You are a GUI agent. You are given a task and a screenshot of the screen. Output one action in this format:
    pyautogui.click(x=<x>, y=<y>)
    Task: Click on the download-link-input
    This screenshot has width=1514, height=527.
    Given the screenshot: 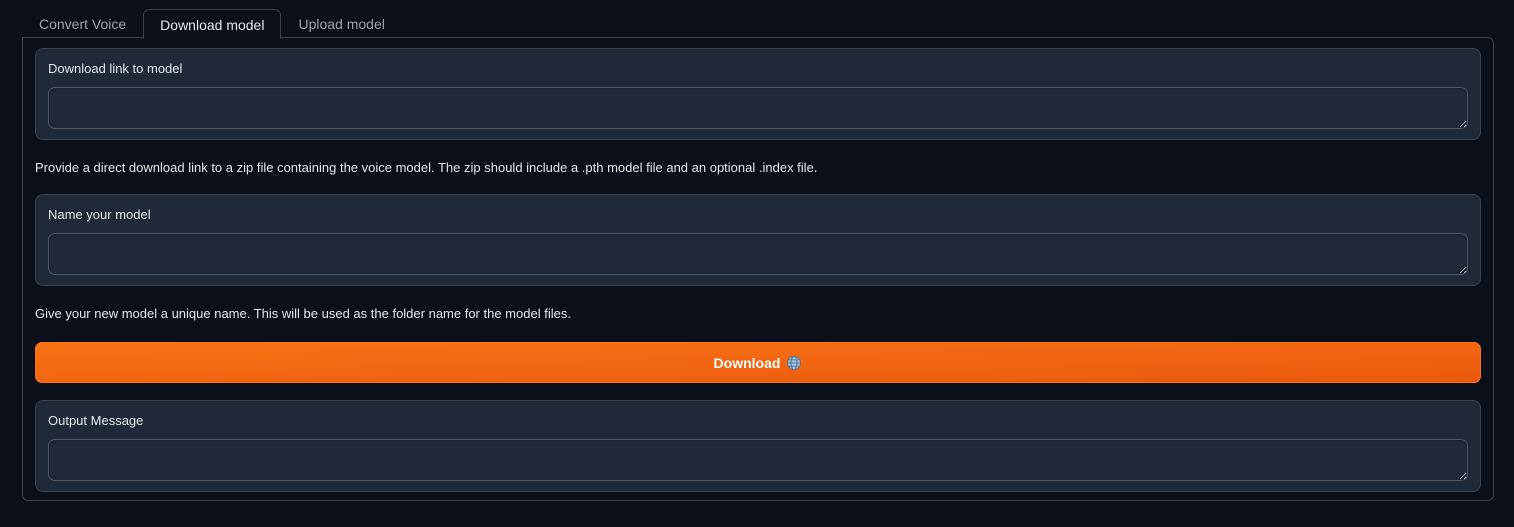 What is the action you would take?
    pyautogui.click(x=758, y=108)
    